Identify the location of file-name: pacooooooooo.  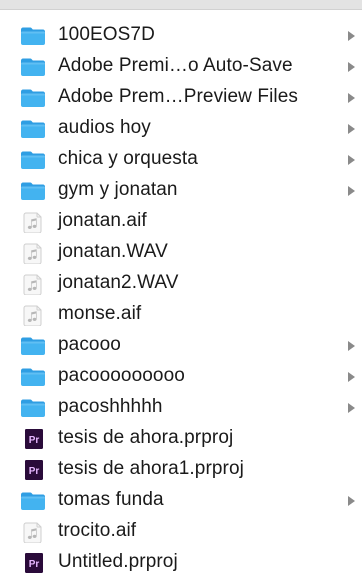
(121, 375).